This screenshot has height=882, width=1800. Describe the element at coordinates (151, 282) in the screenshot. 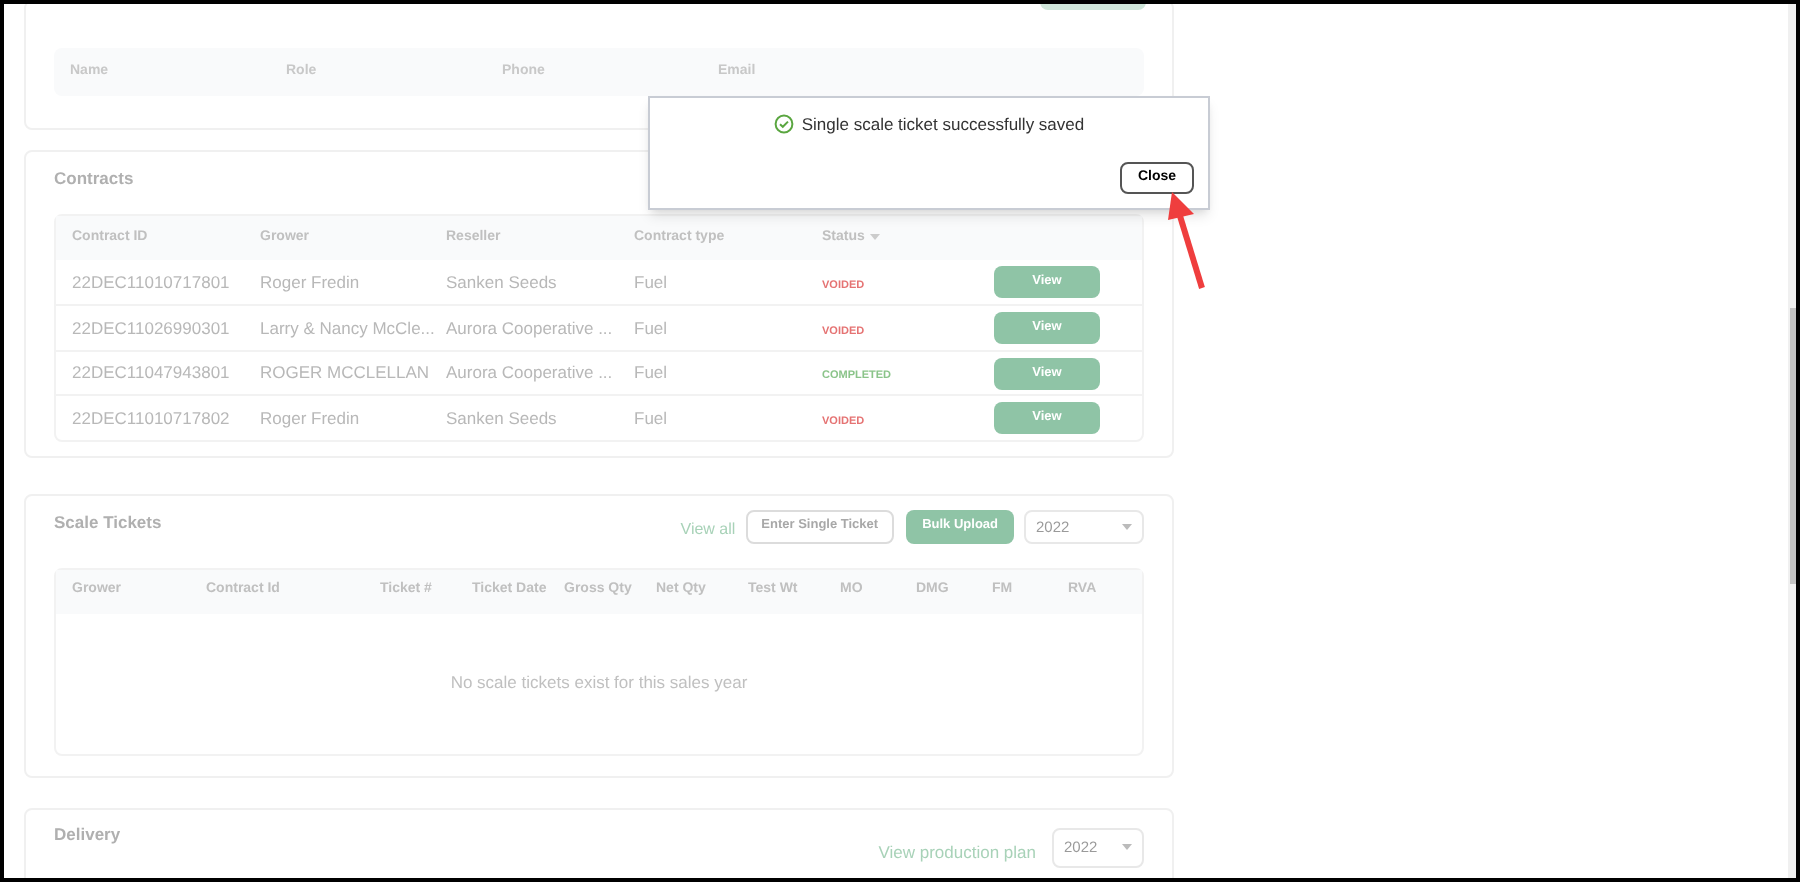

I see `table-cell-text: 22DEC11010717801` at that location.